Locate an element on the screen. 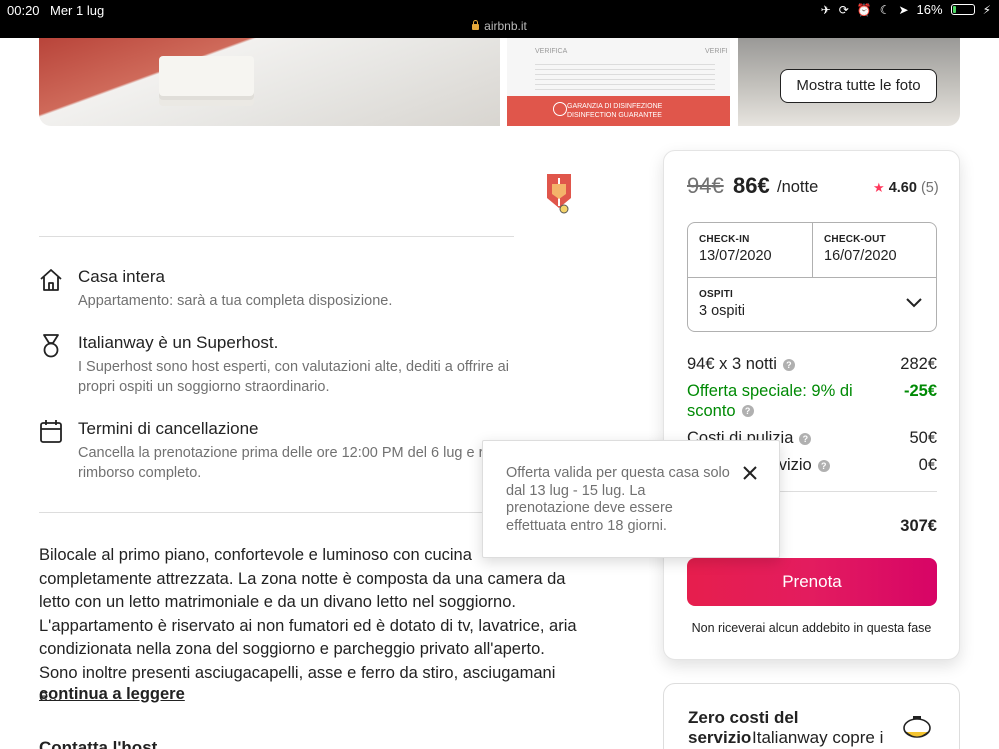  offer-label-1: Offerta speciale: 9% di is located at coordinates (770, 391).